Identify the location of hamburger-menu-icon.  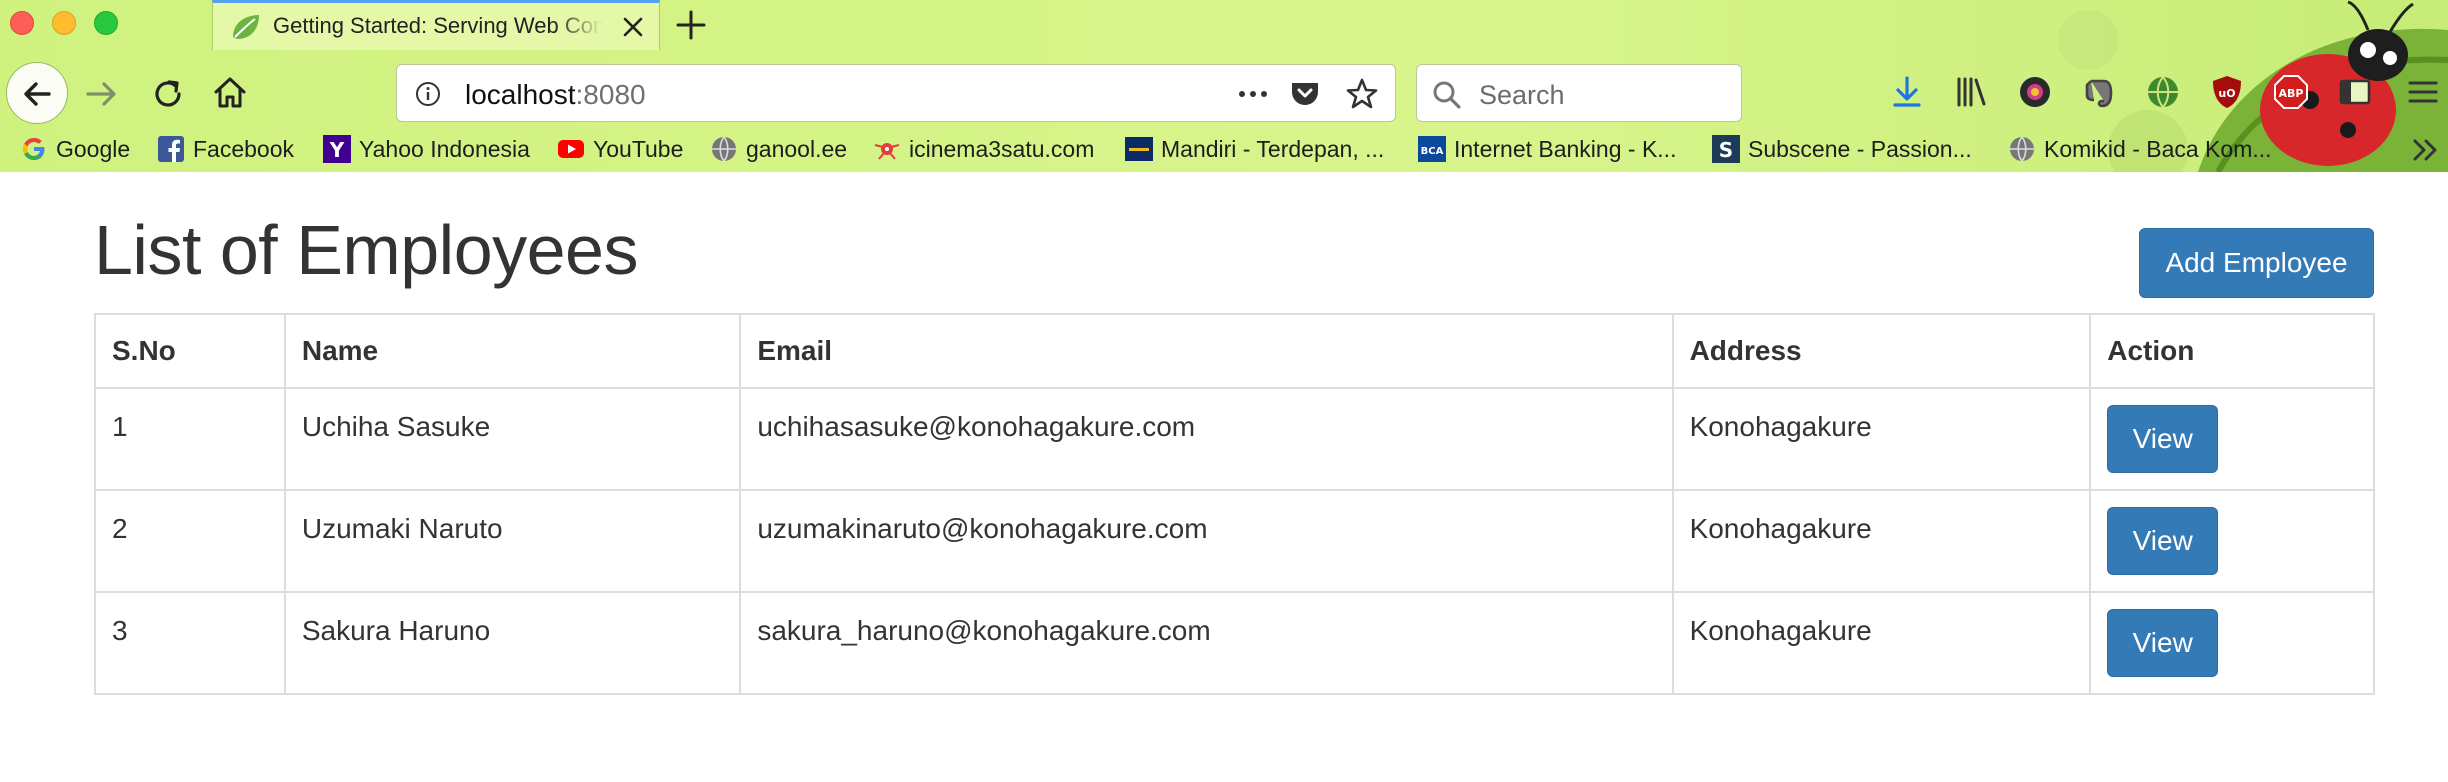
(2423, 92).